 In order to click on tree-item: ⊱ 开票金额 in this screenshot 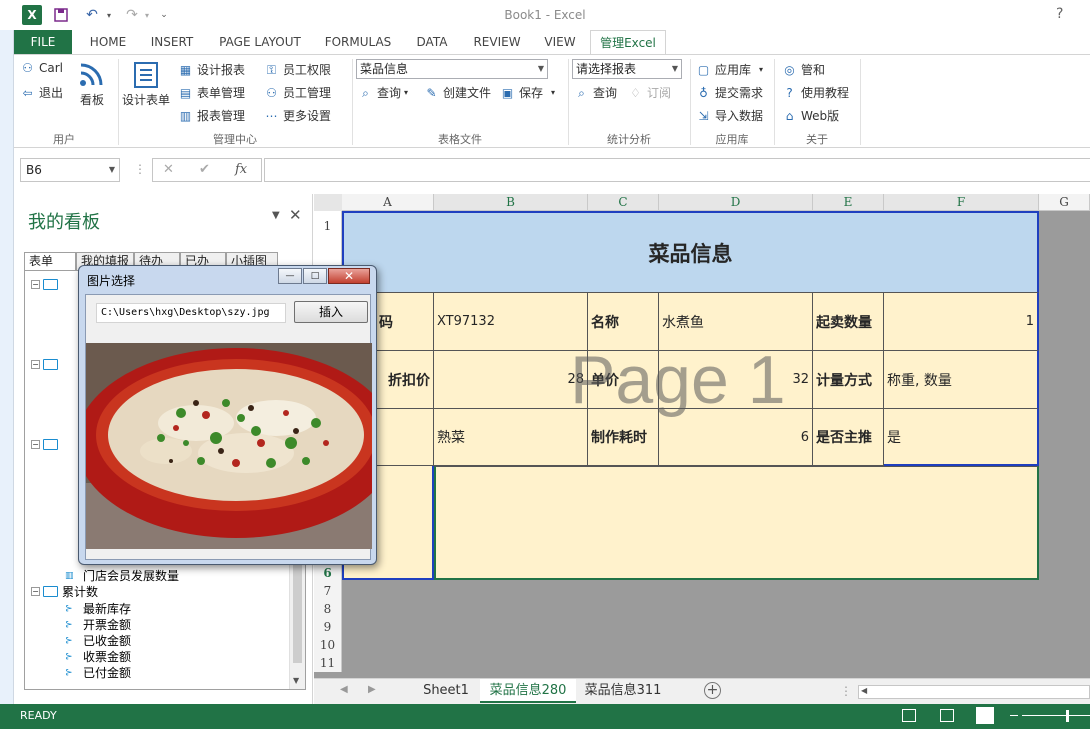, I will do `click(98, 624)`.